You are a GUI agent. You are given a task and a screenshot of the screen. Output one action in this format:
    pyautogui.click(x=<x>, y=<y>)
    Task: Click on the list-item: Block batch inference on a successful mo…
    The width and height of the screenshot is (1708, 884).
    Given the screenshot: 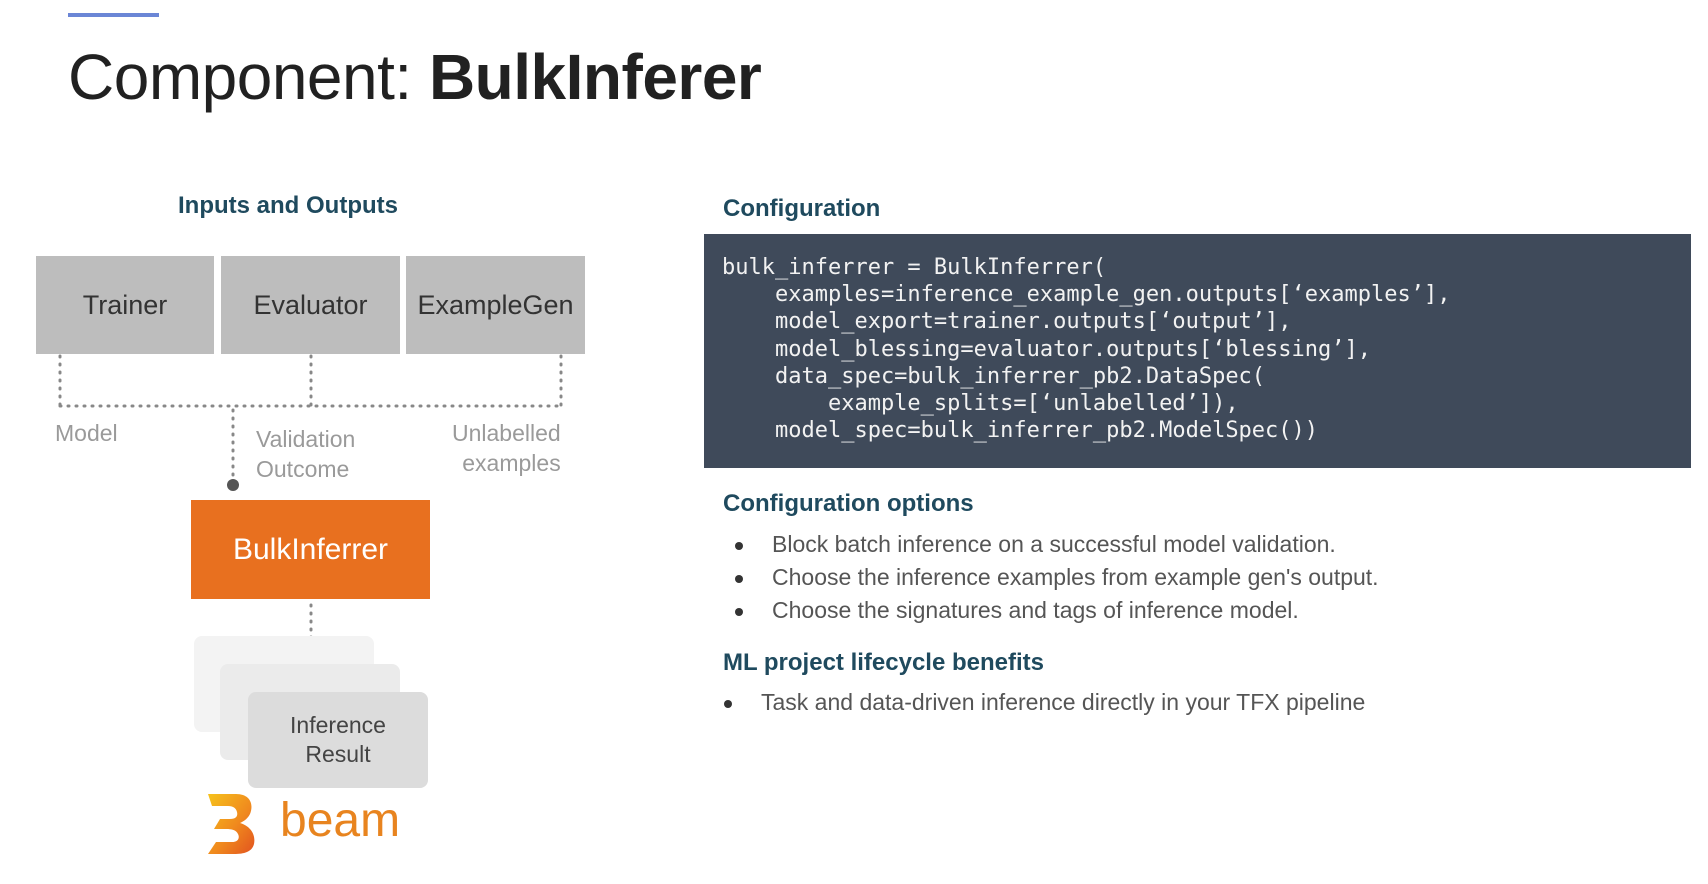 What is the action you would take?
    pyautogui.click(x=1057, y=544)
    